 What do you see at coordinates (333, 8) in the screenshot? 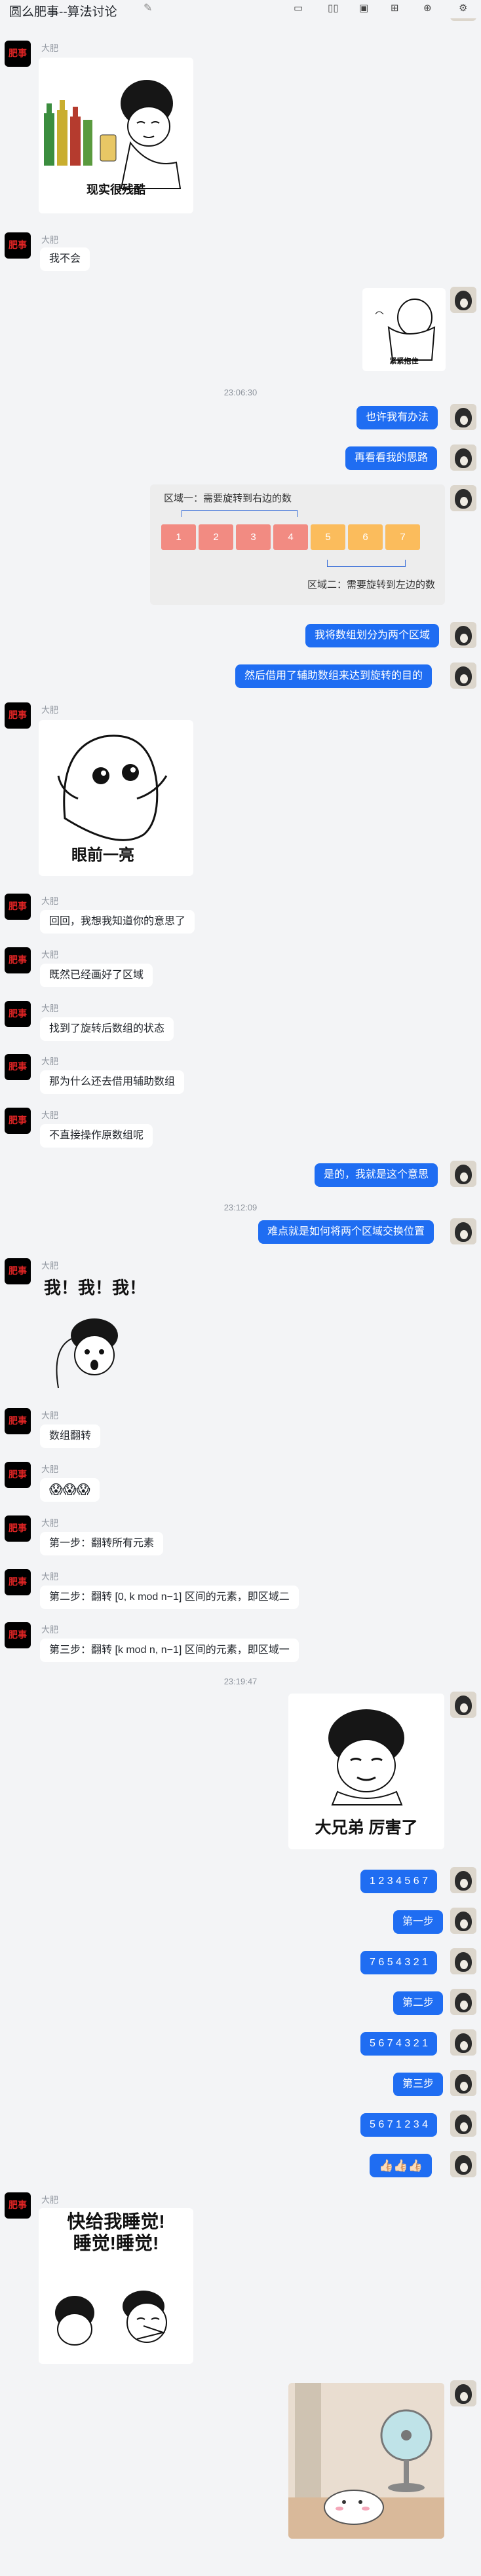
I see `book-icon: ▯▯` at bounding box center [333, 8].